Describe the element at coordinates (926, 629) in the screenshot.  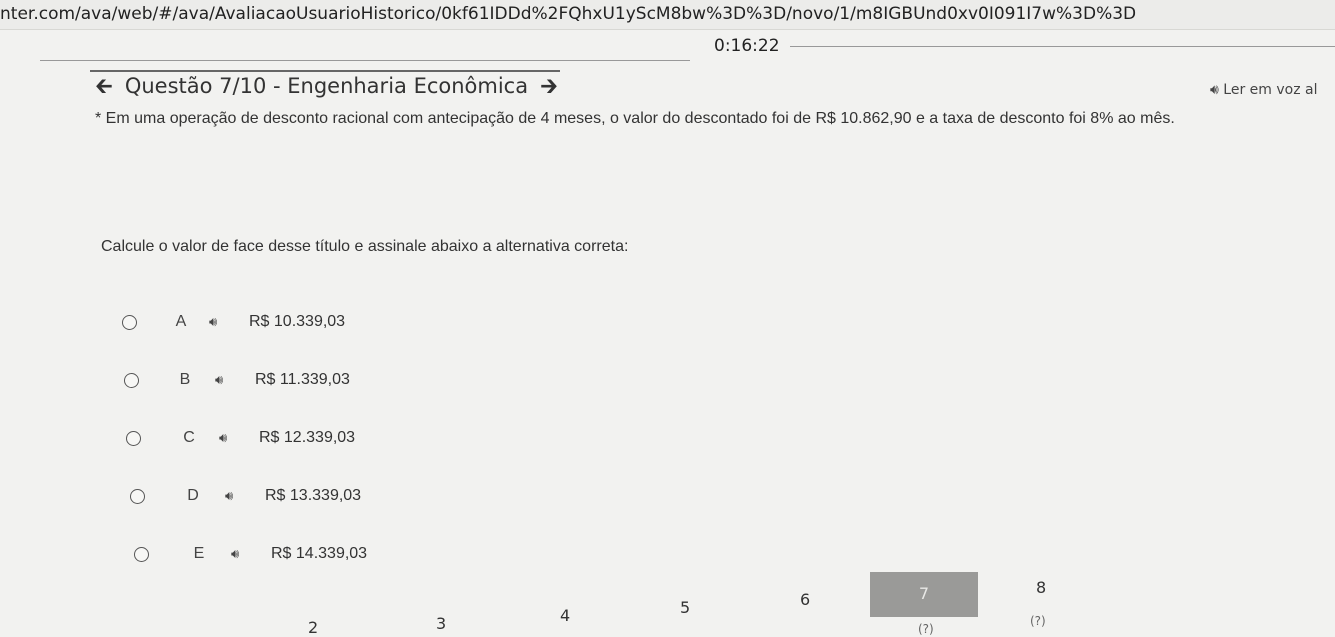
I see `page-7-status-mark: (?)` at that location.